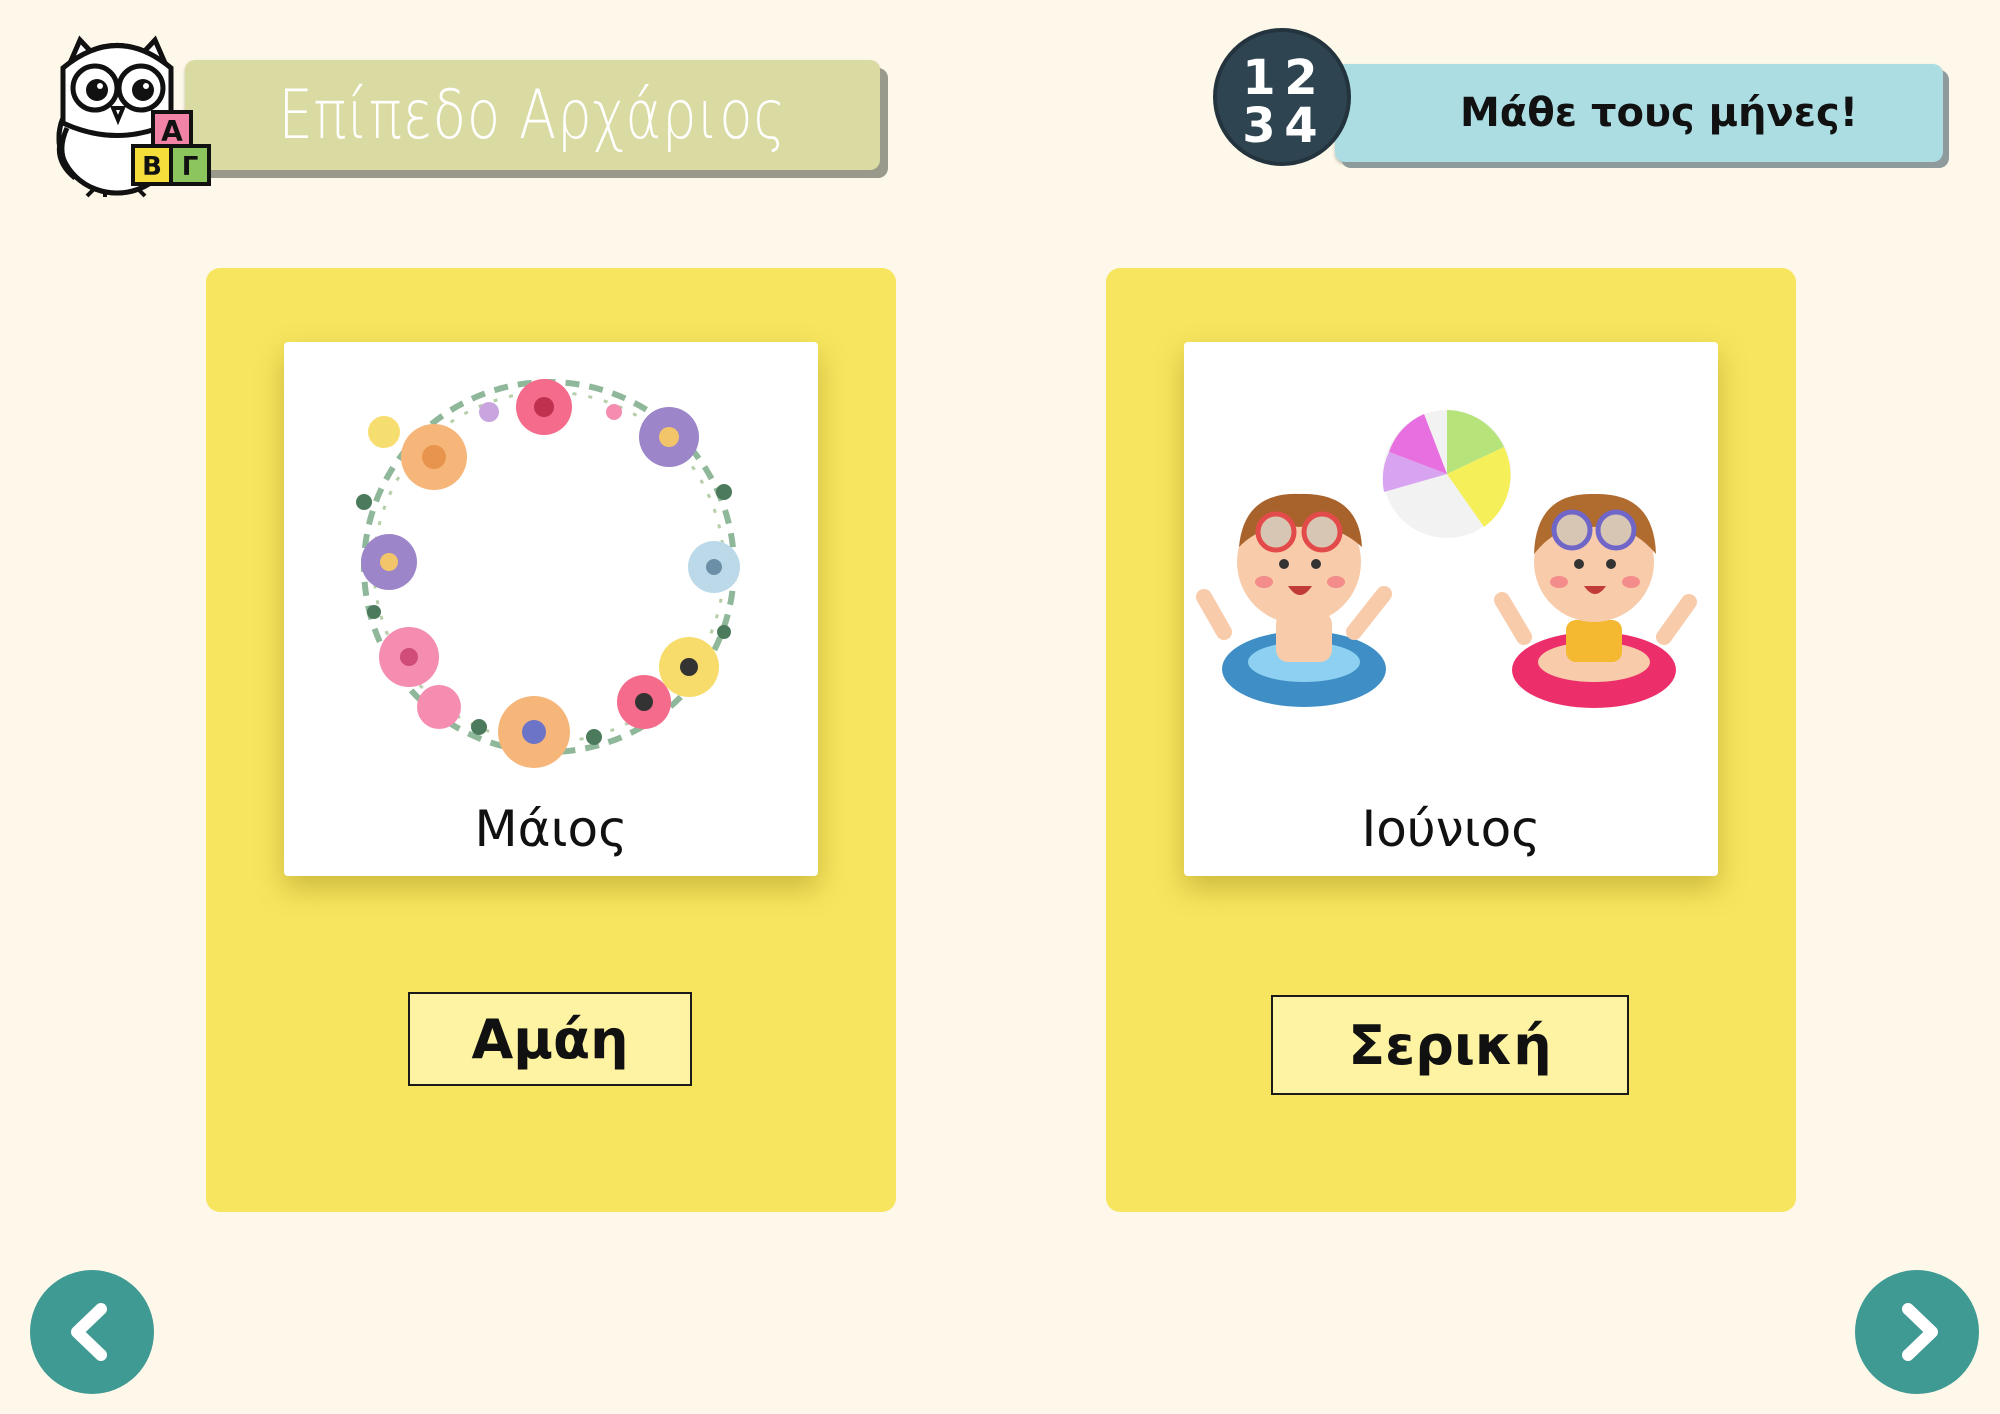  I want to click on month-picture: Ιούνιος, so click(1451, 609).